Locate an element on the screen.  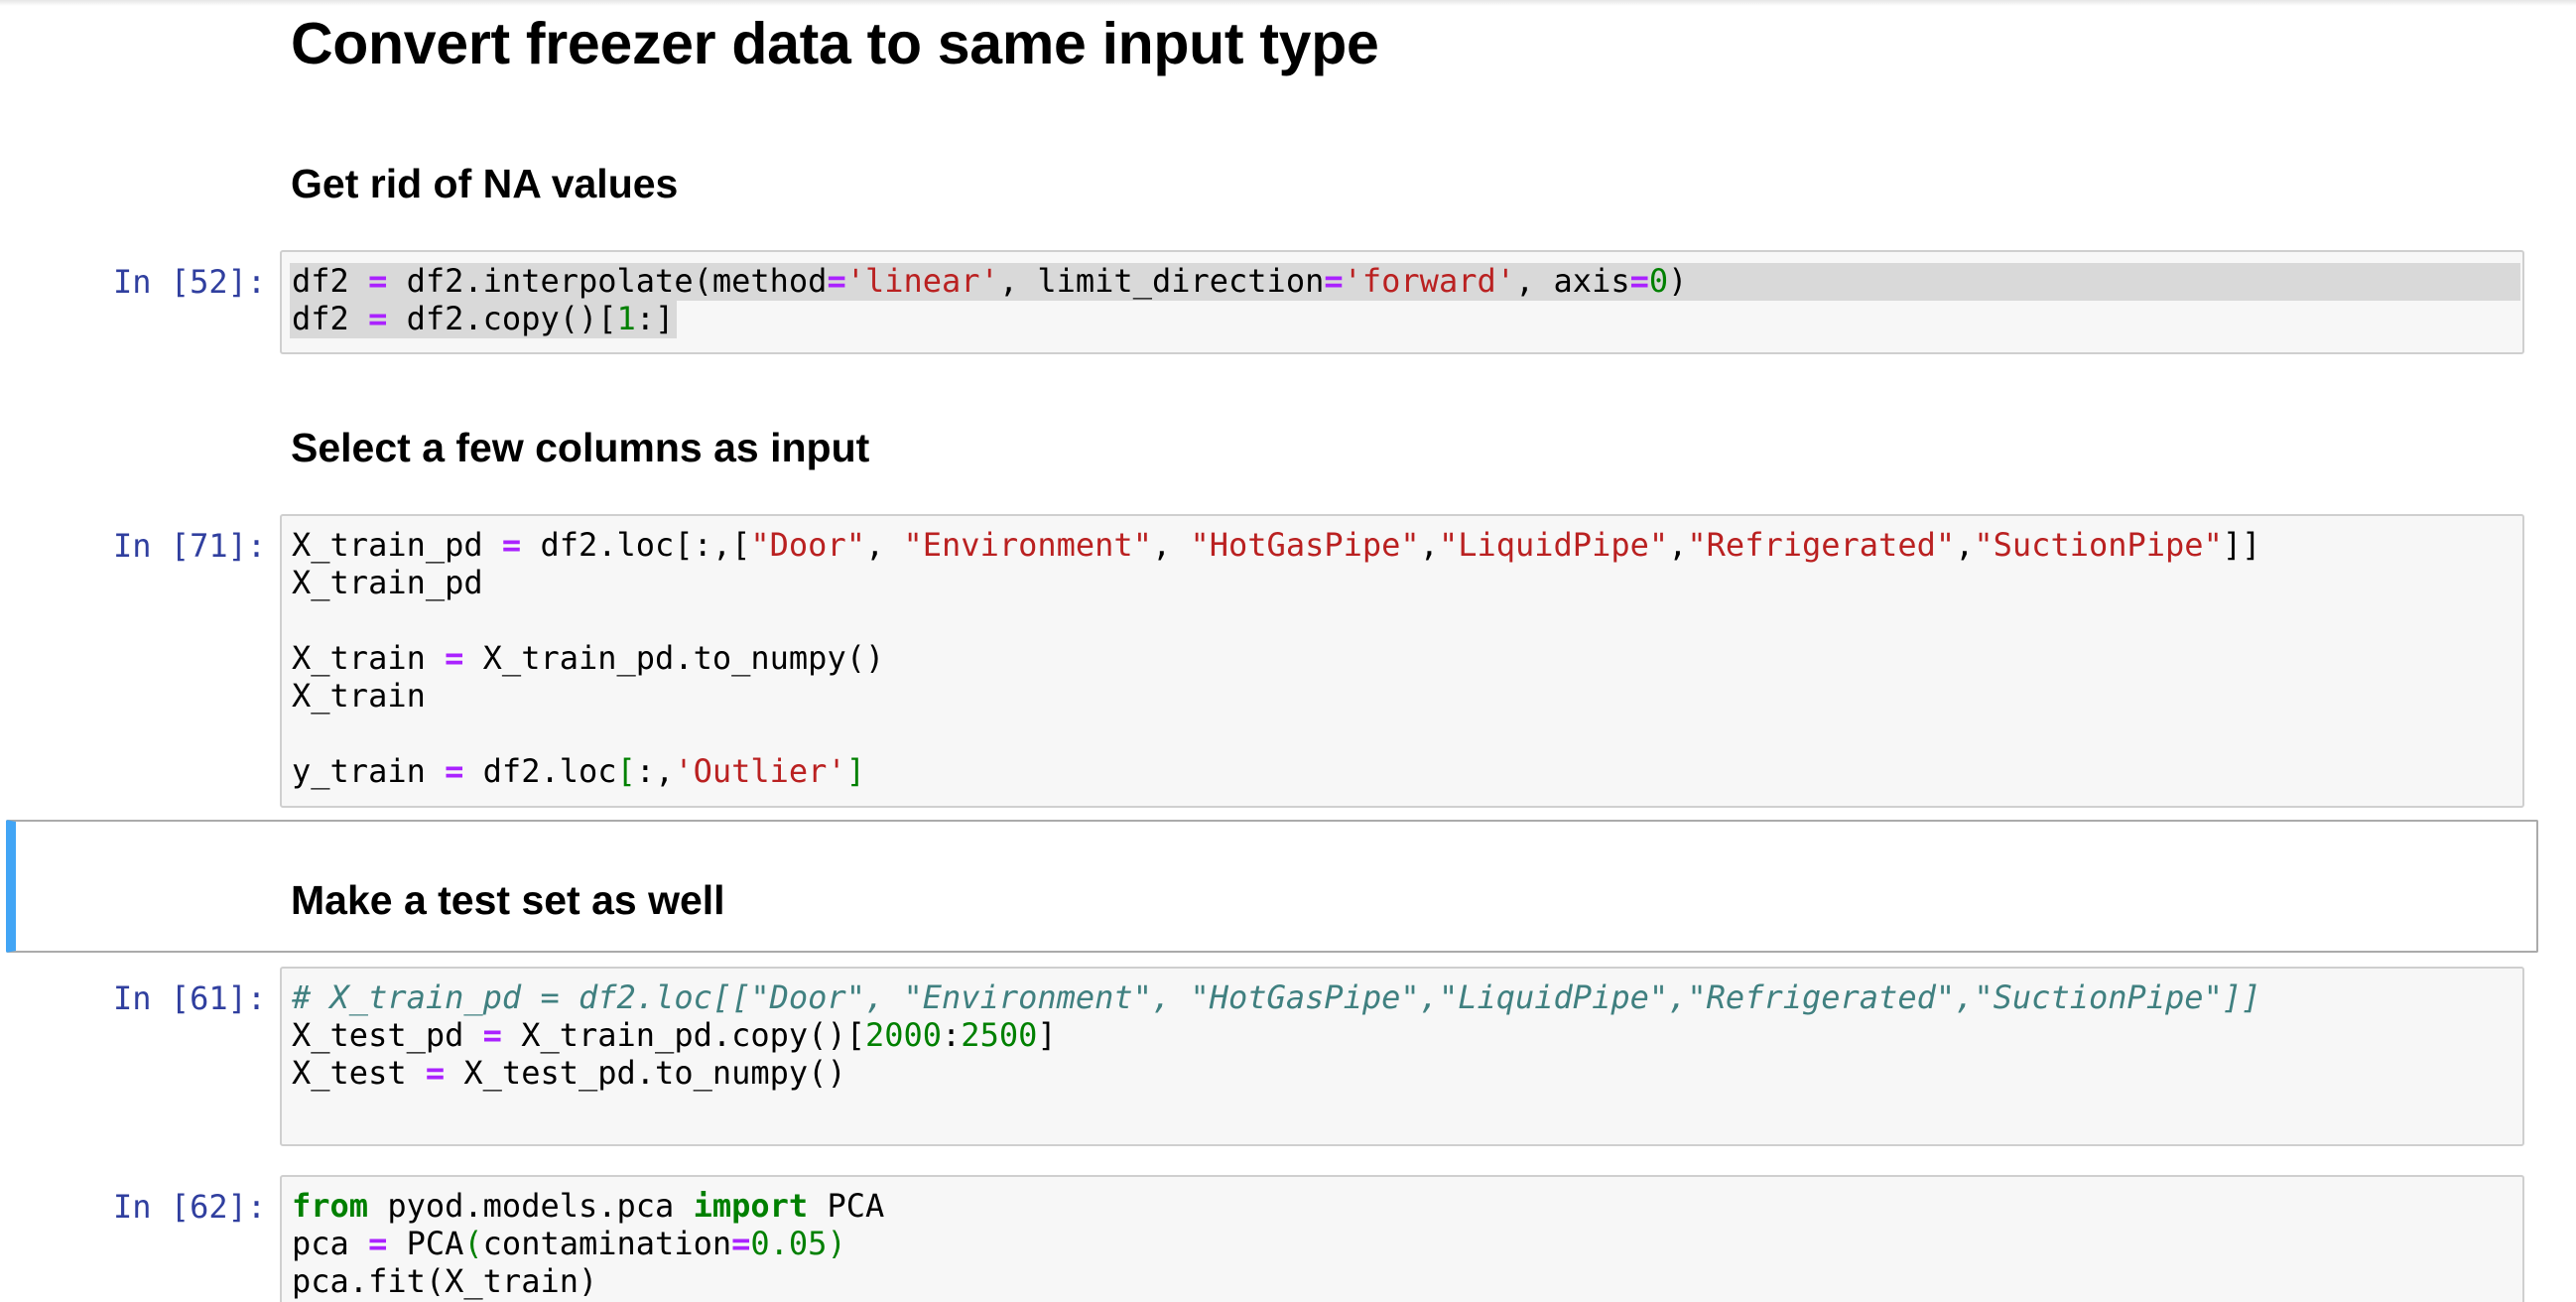
heading-get-rid-of-na: Get rid of NA values is located at coordinates (485, 183).